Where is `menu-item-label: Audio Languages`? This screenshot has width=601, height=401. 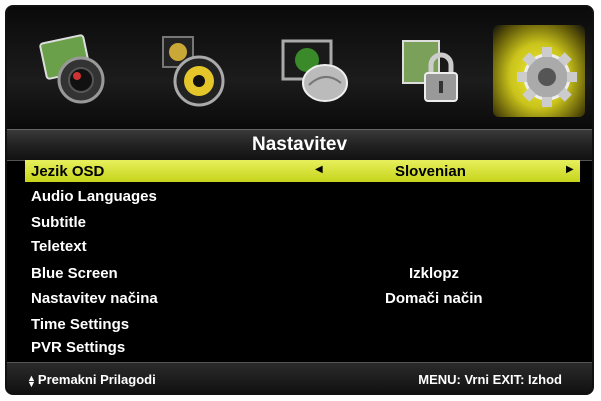 menu-item-label: Audio Languages is located at coordinates (94, 196).